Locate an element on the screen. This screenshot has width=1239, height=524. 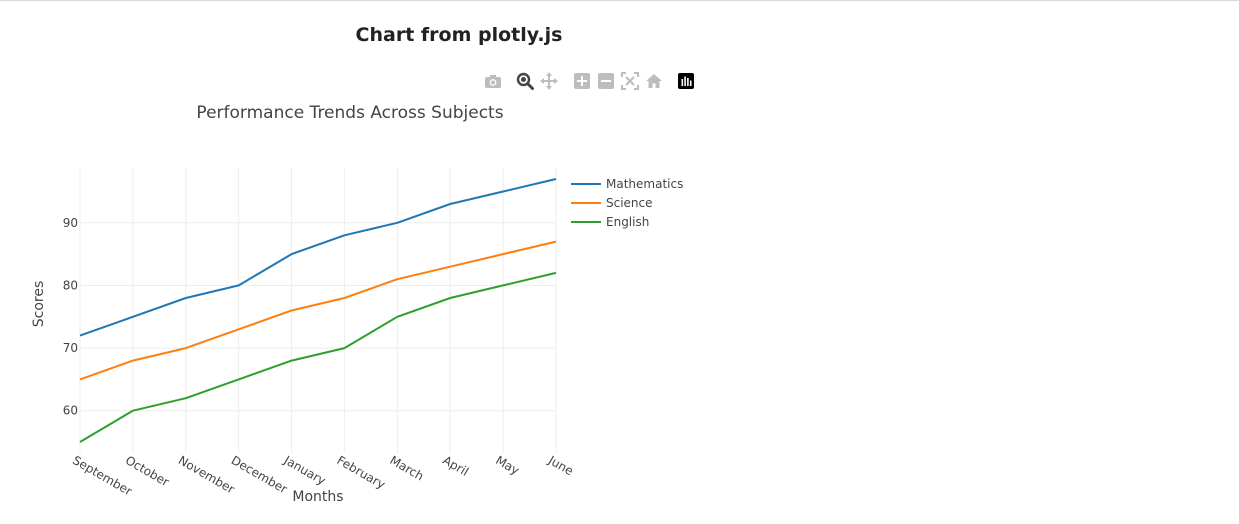
legend-label: English is located at coordinates (627, 222).